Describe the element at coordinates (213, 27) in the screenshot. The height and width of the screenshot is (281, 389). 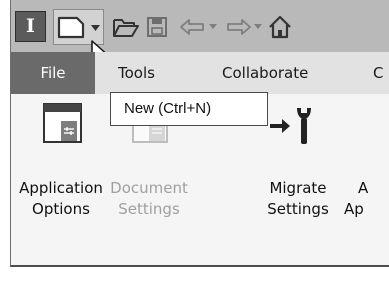
I see `undo-dropdown-arrow-icon` at that location.